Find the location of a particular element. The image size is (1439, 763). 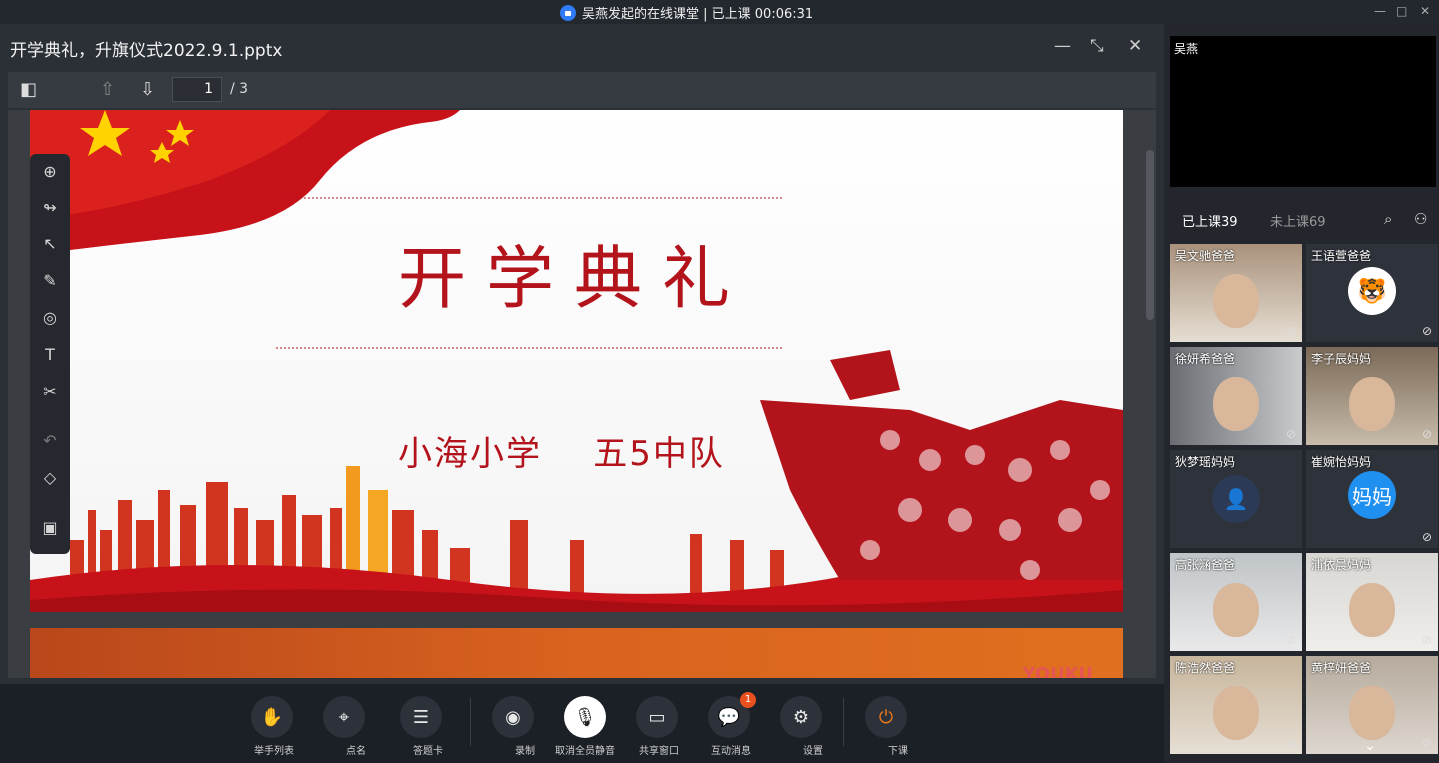

lock-icon is located at coordinates (568, 12).